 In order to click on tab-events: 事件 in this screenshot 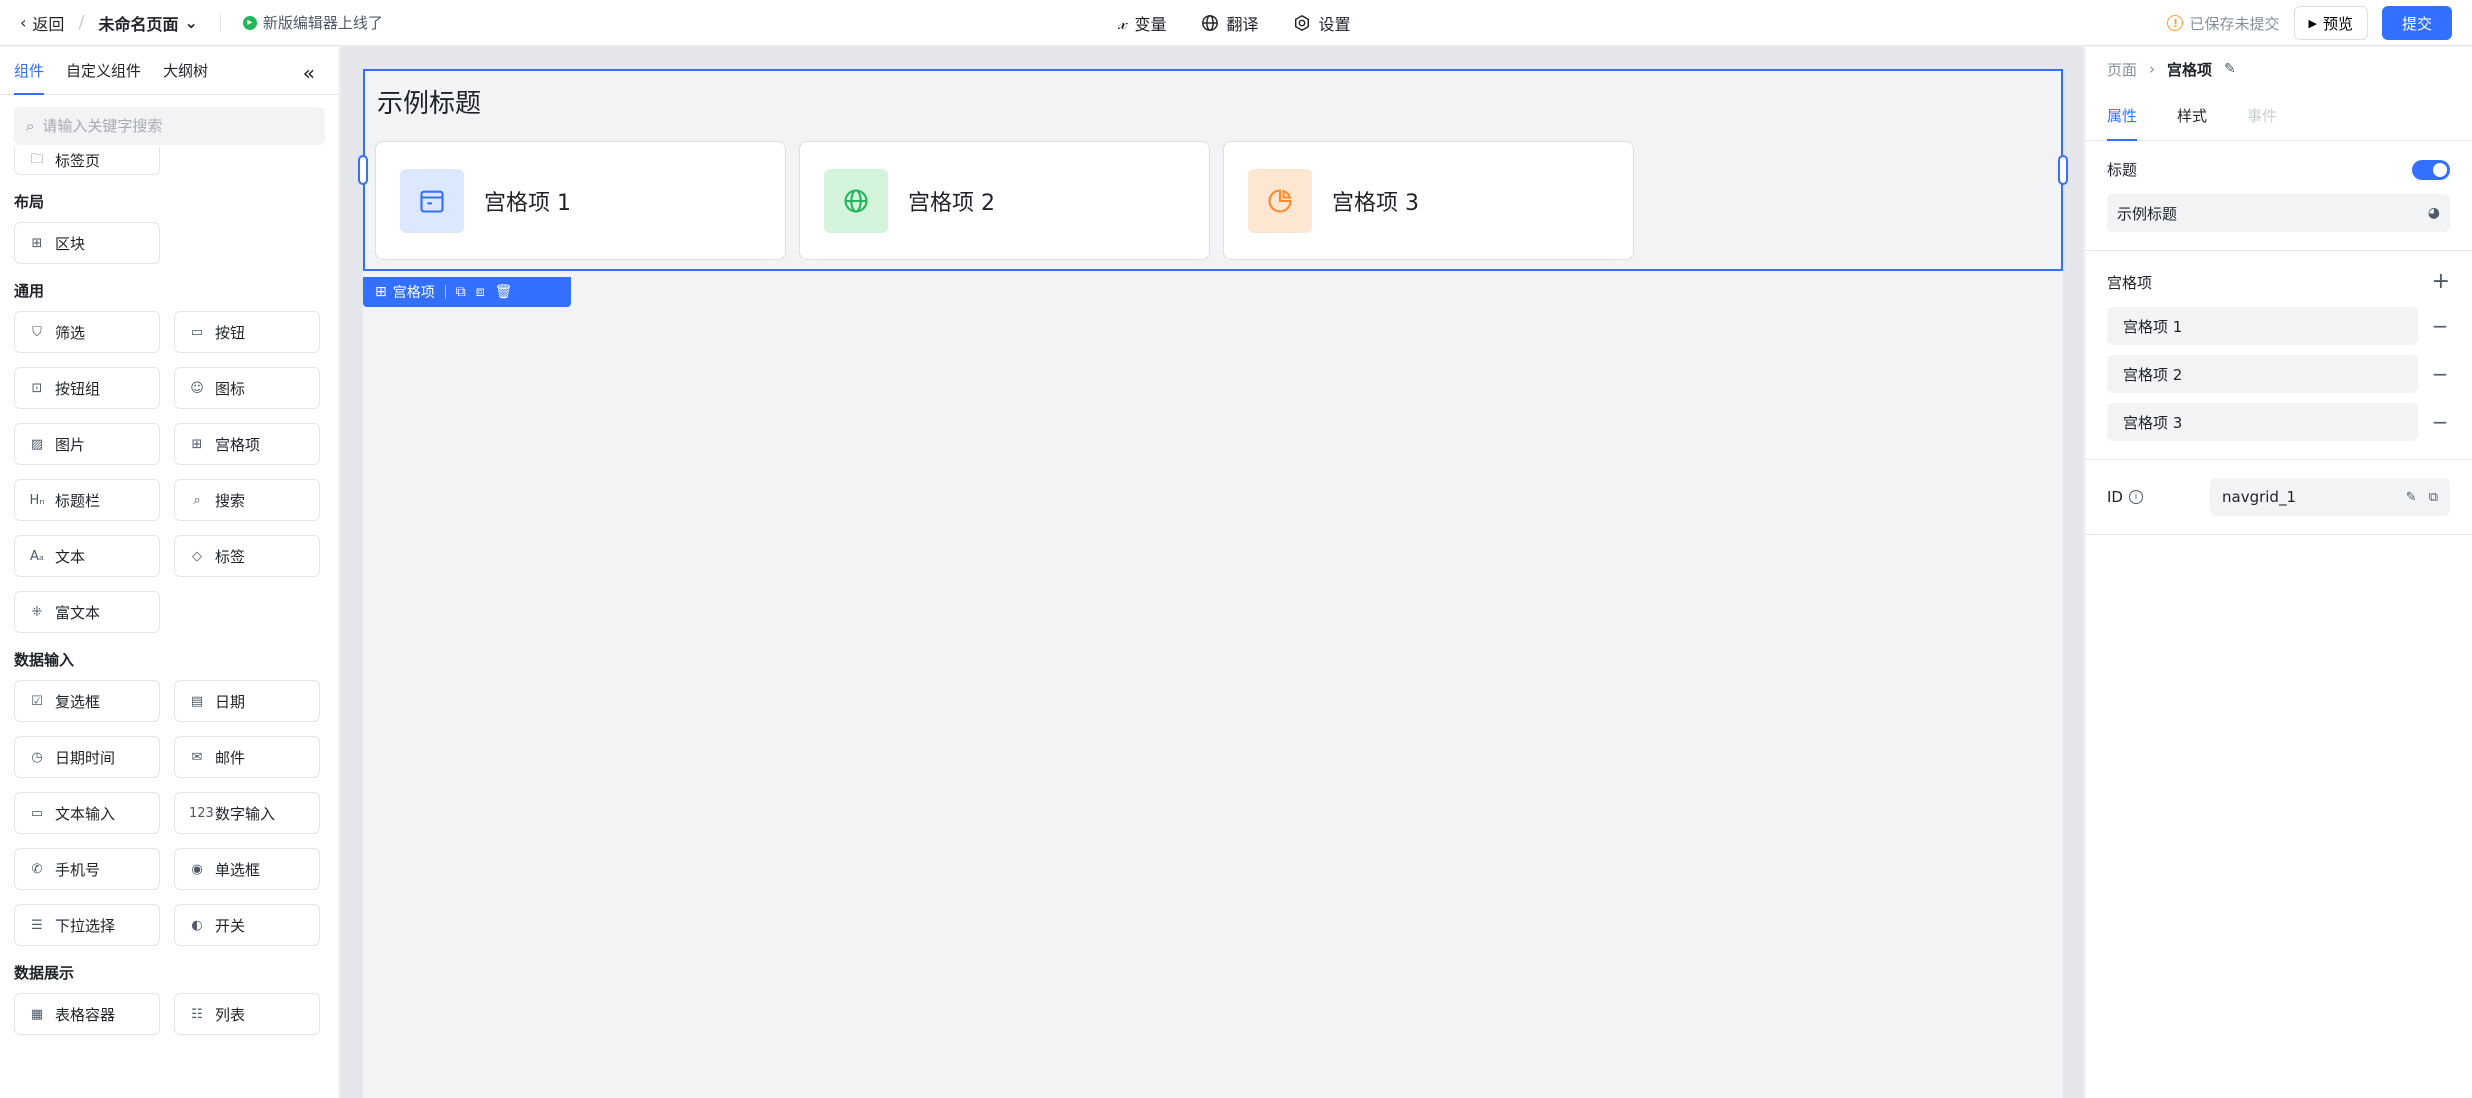, I will do `click(2262, 116)`.